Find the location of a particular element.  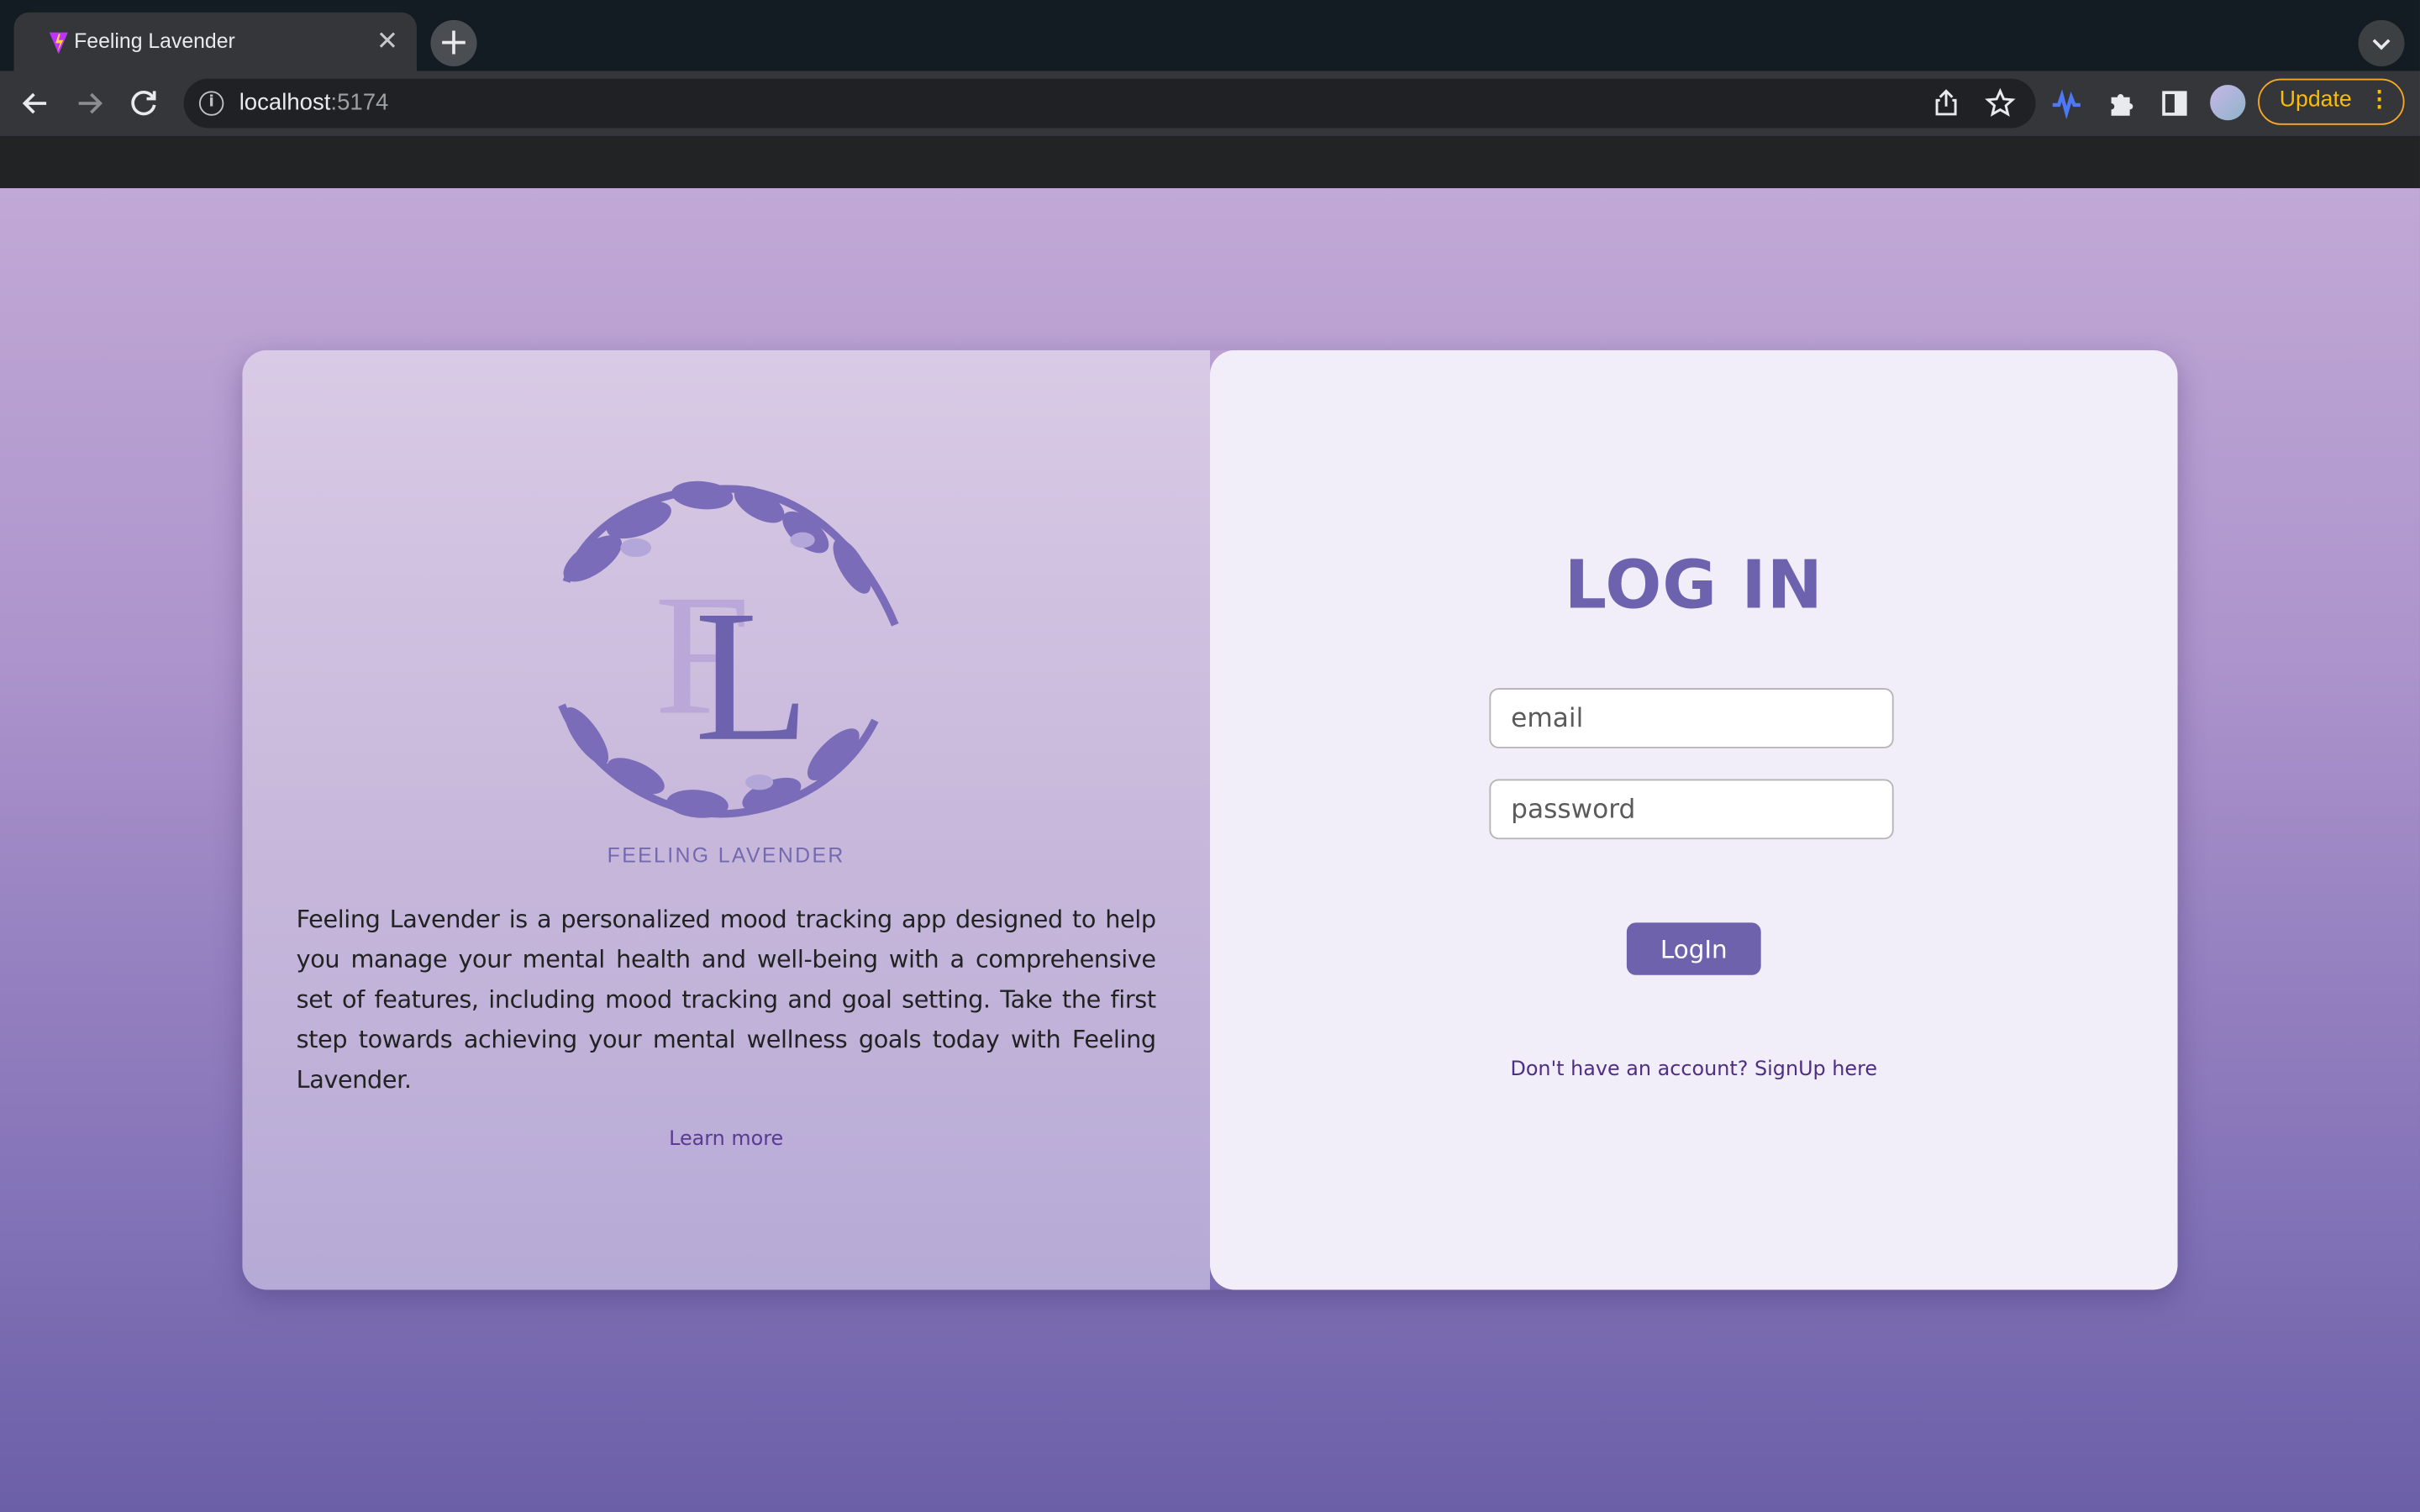

tab-title: Feeling Lavender is located at coordinates (154, 41).